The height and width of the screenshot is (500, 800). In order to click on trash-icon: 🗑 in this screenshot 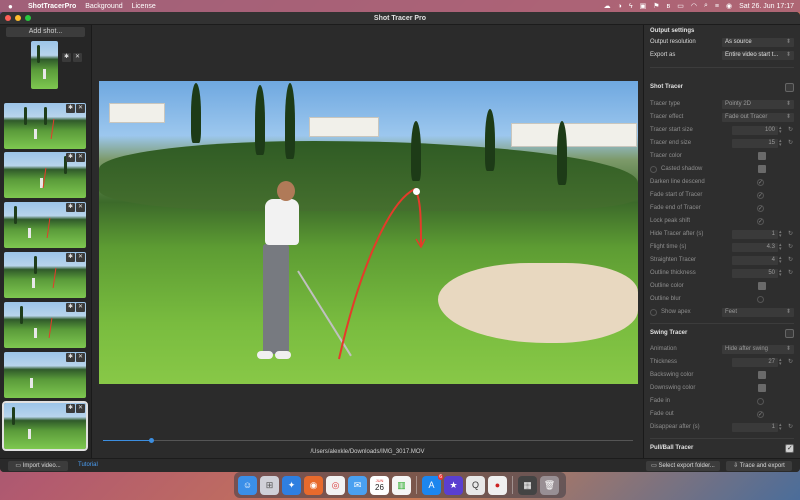, I will do `click(549, 485)`.